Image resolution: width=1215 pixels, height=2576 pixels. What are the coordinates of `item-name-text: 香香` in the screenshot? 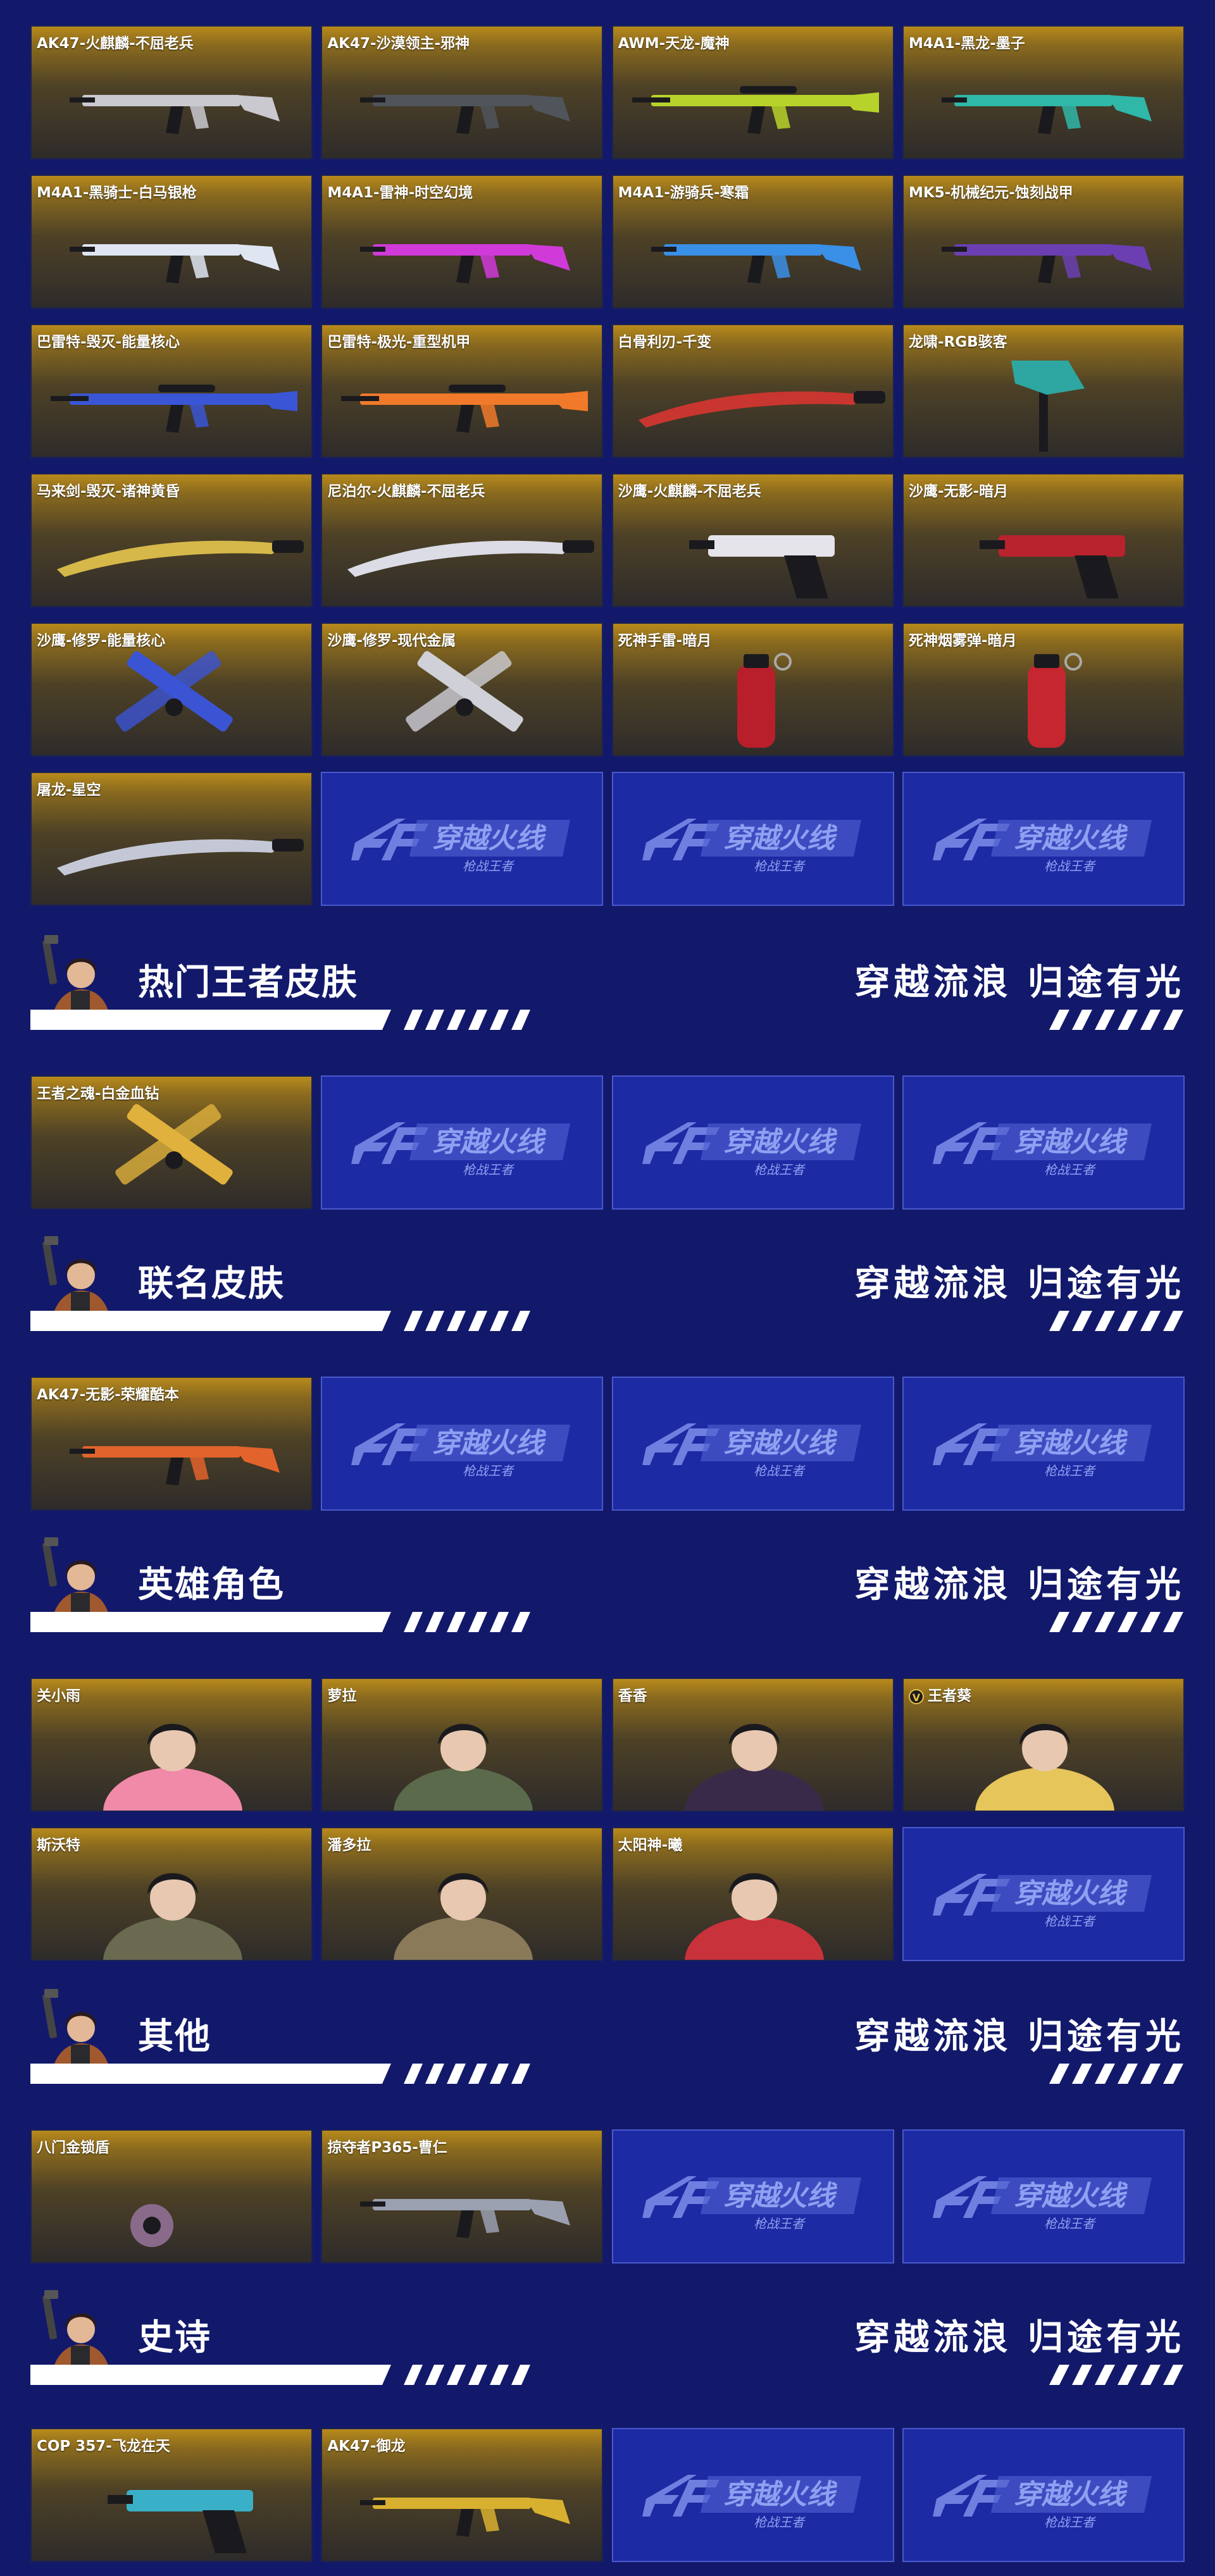 It's located at (632, 1696).